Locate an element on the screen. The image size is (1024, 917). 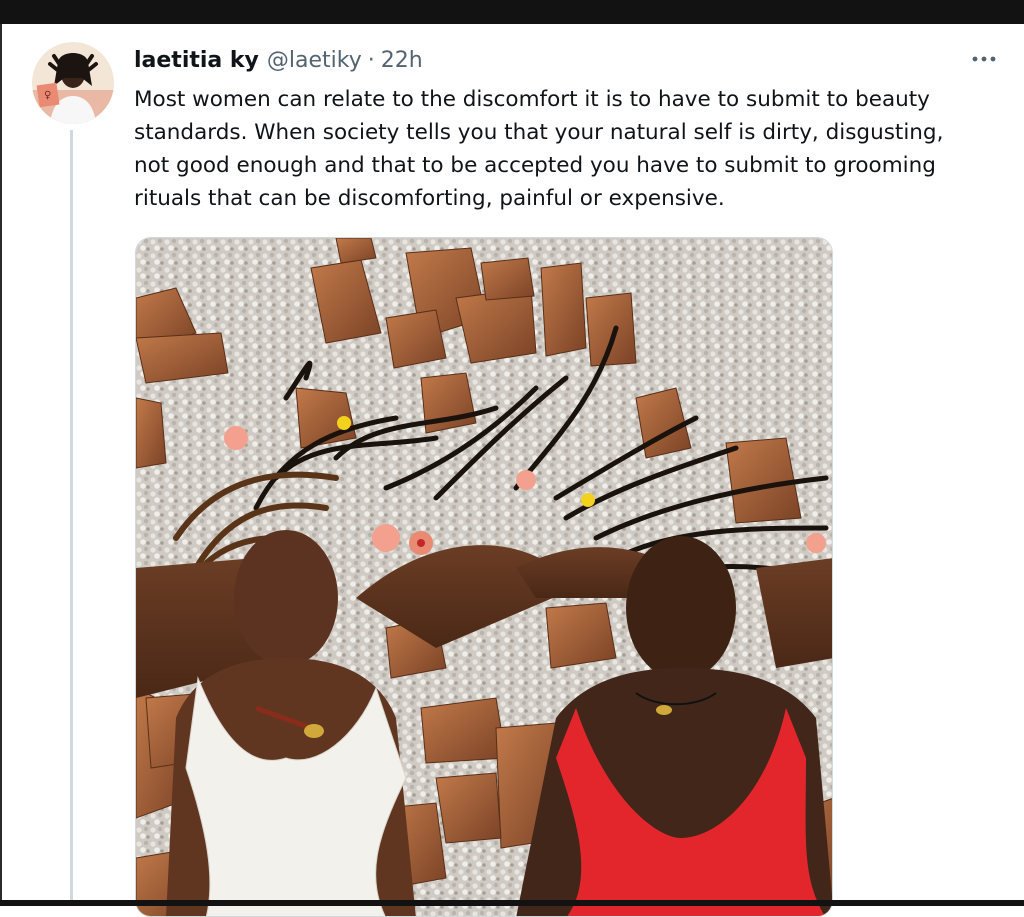
more-options-button is located at coordinates (984, 59).